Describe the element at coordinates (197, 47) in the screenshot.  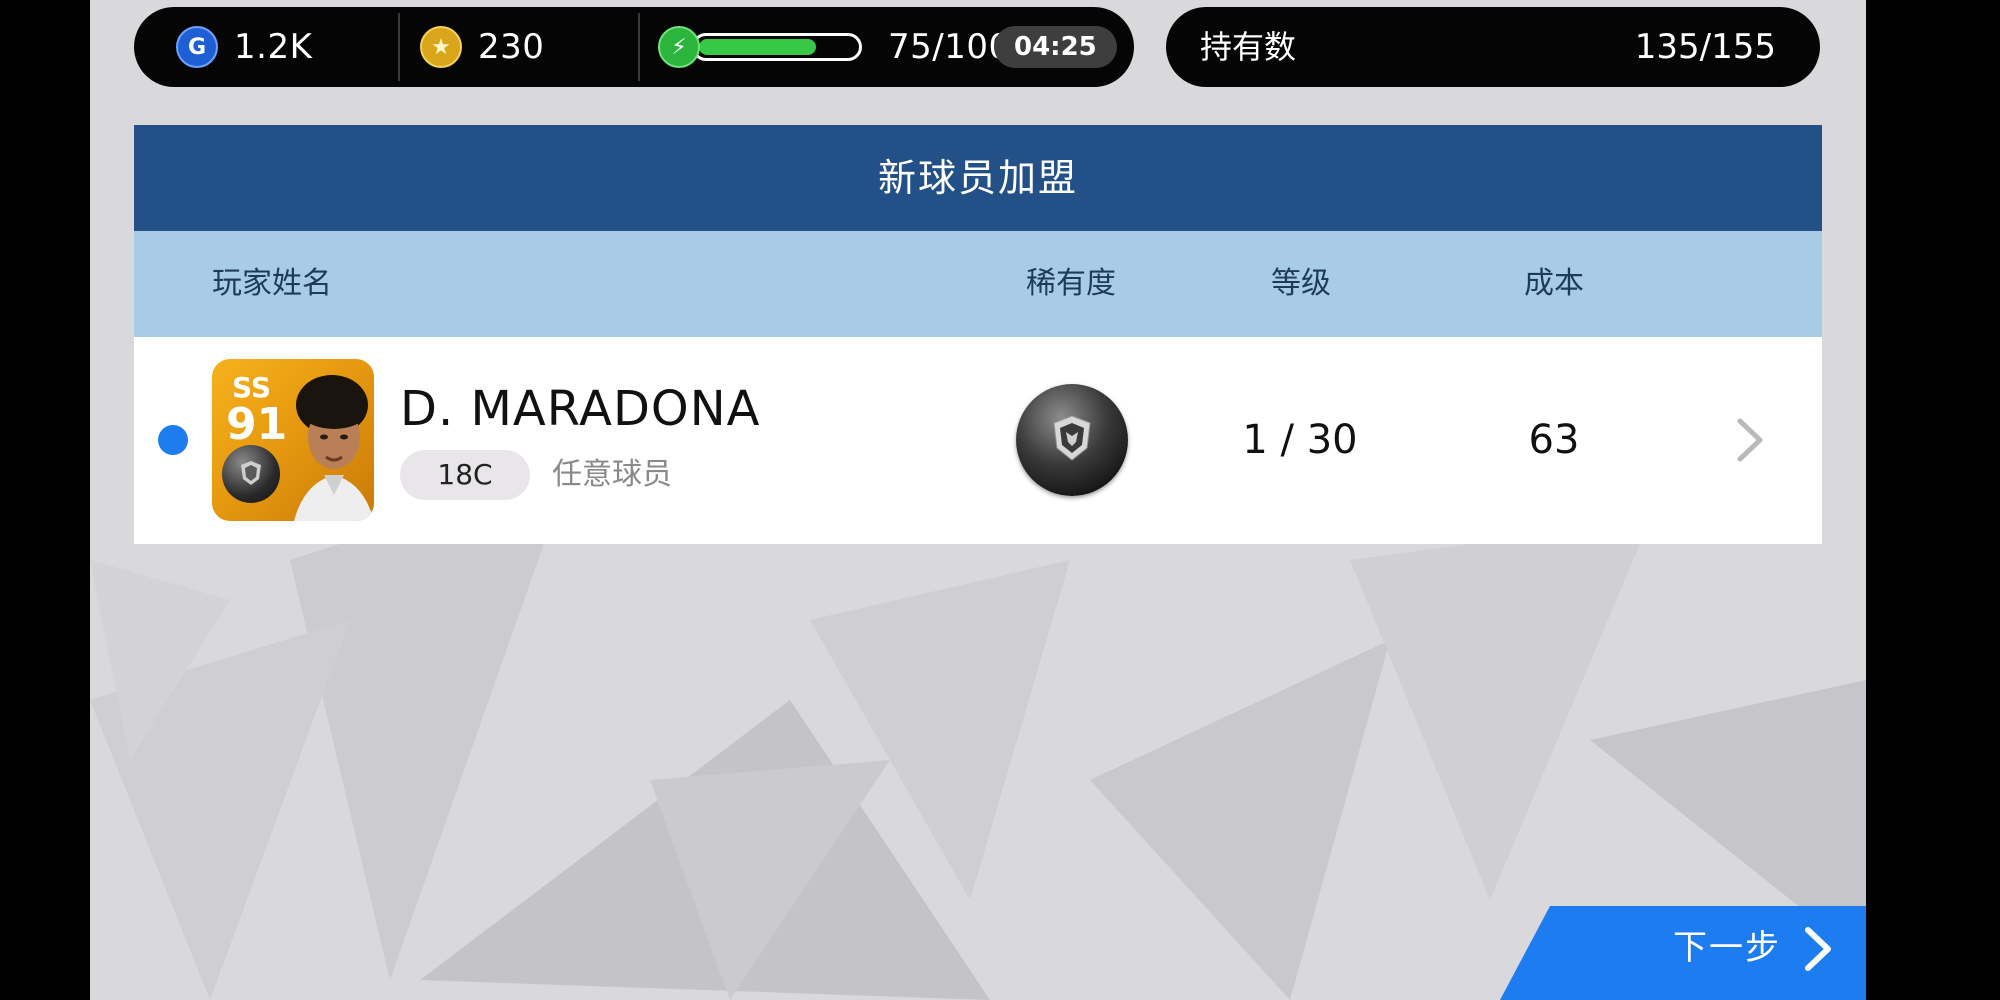
I see `gp-icon: G` at that location.